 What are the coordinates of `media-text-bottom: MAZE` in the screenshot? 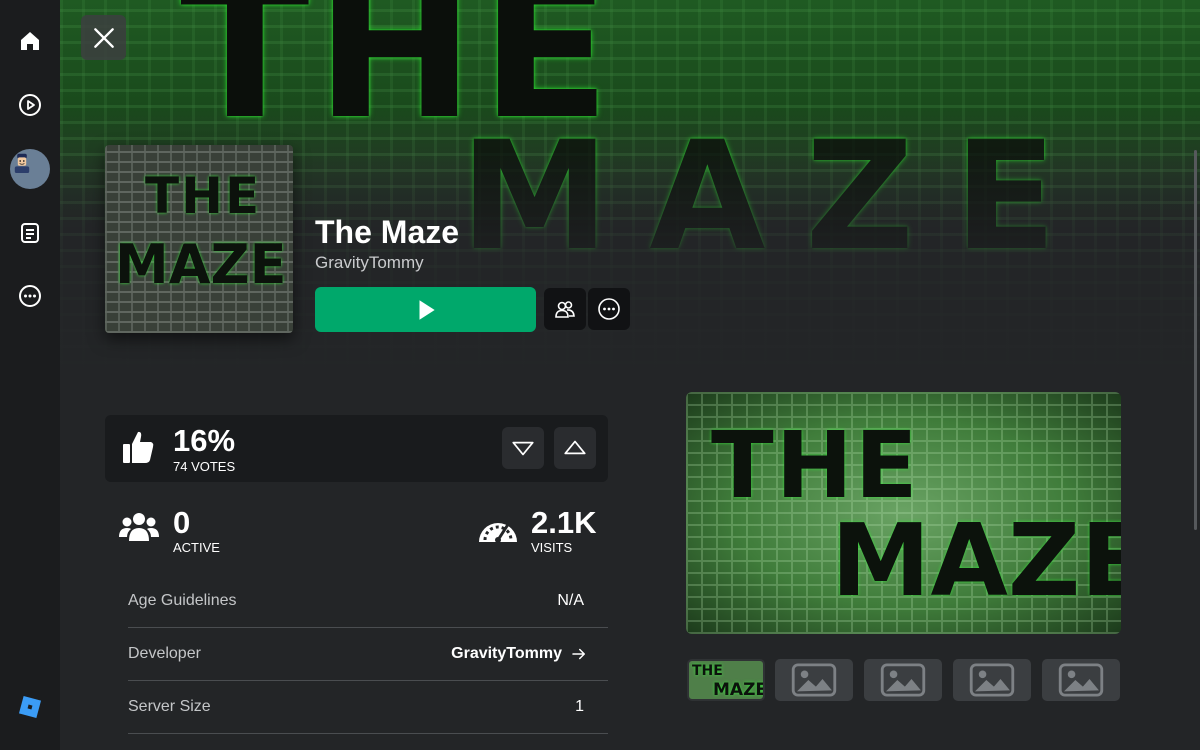 It's located at (976, 560).